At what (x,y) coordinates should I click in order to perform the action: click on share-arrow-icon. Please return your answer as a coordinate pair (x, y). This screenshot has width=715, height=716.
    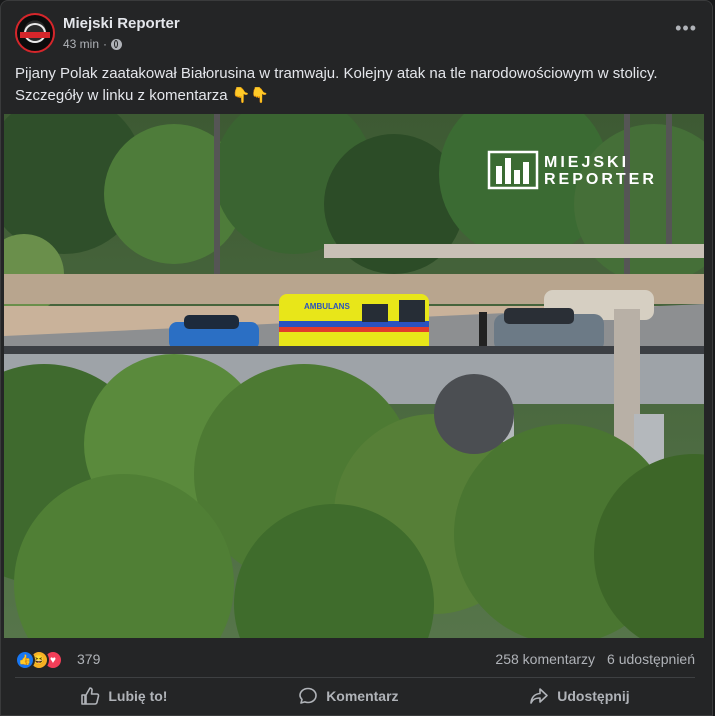
    Looking at the image, I should click on (539, 696).